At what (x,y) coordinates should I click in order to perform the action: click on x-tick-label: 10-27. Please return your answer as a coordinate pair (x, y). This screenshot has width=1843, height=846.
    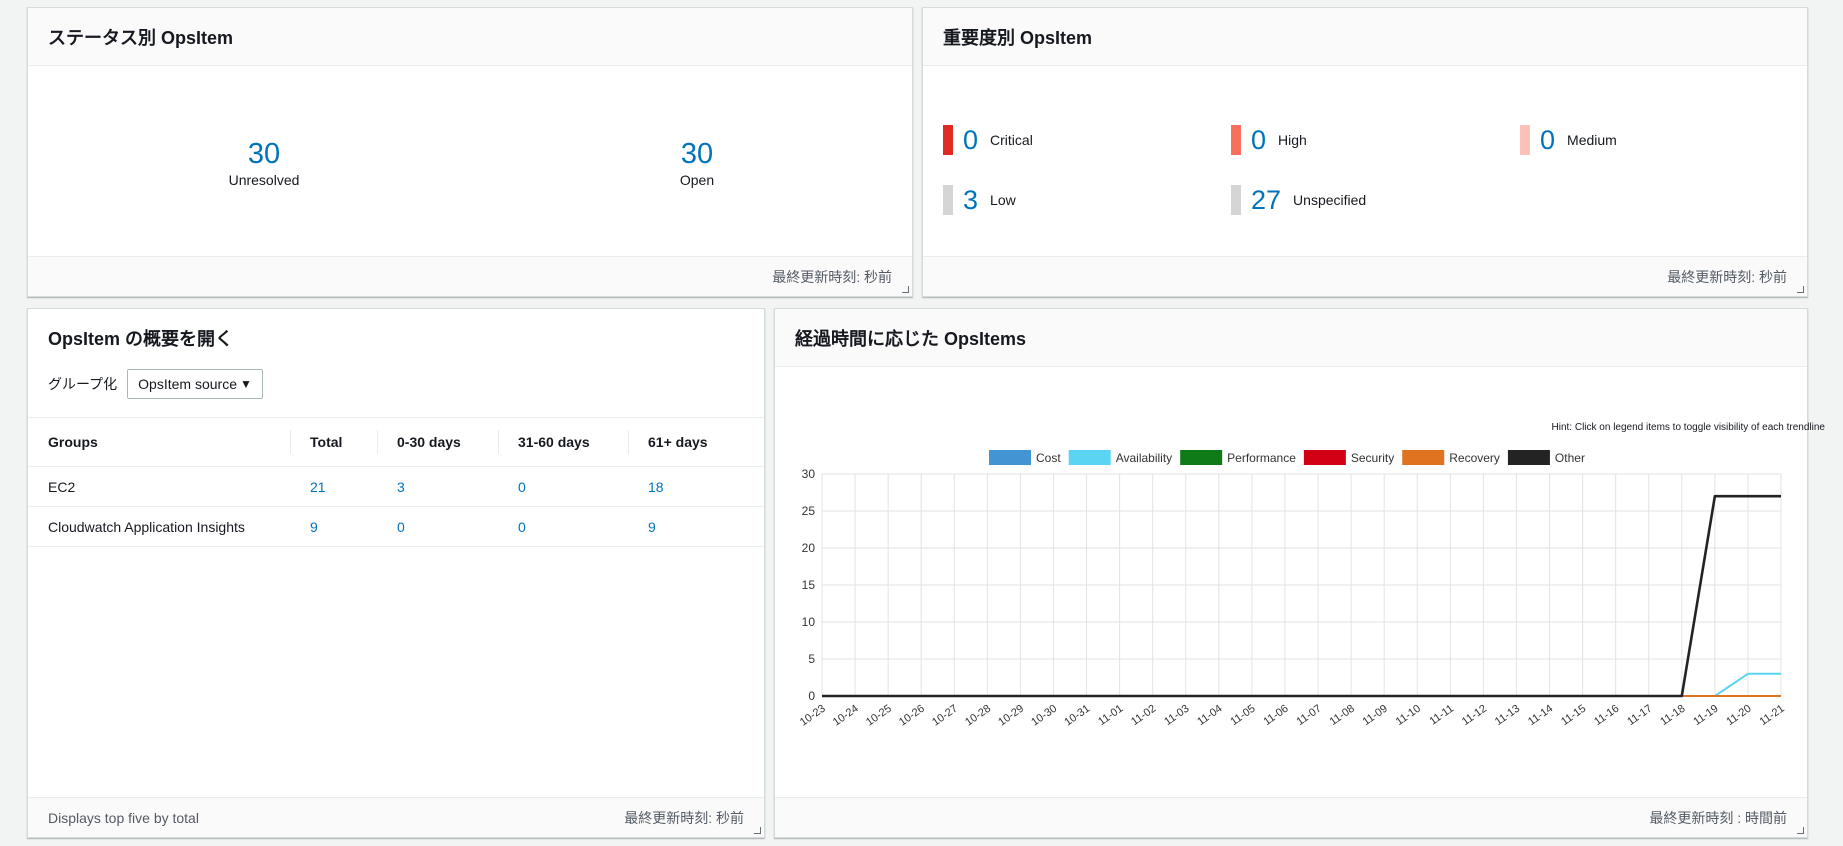
    Looking at the image, I should click on (945, 716).